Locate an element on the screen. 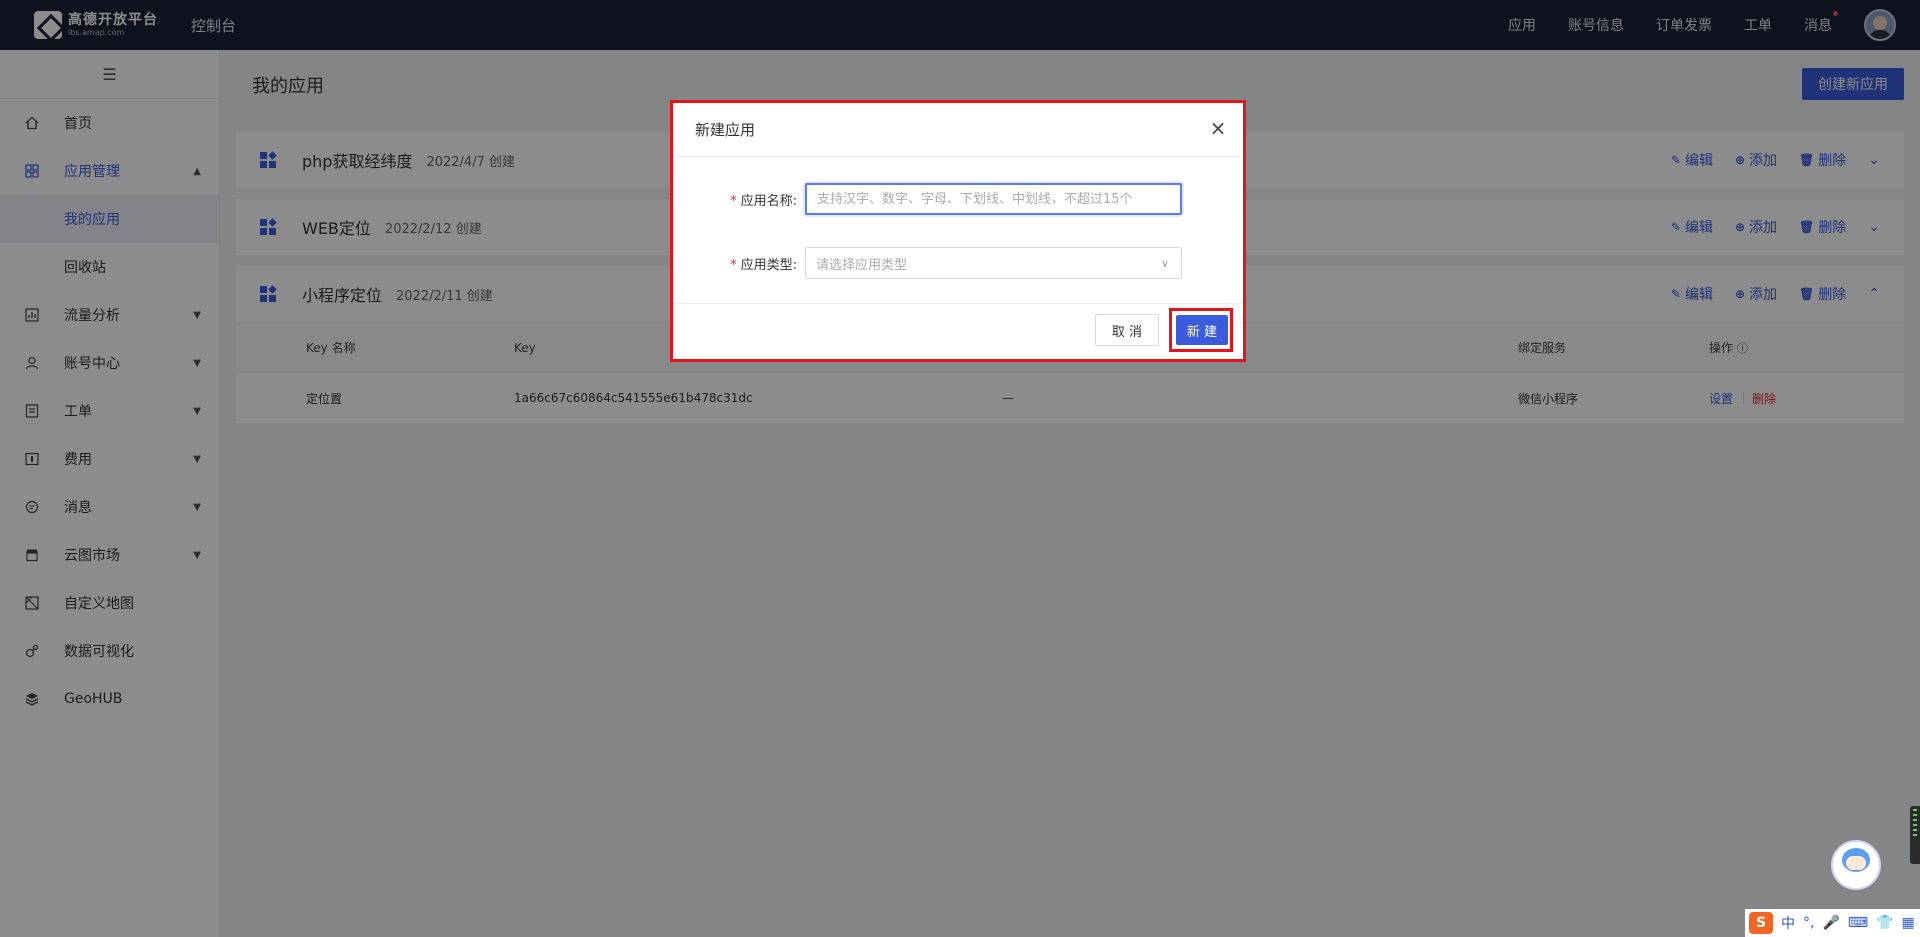 The image size is (1920, 937). app-type-label-text: 应用类型: is located at coordinates (768, 265).